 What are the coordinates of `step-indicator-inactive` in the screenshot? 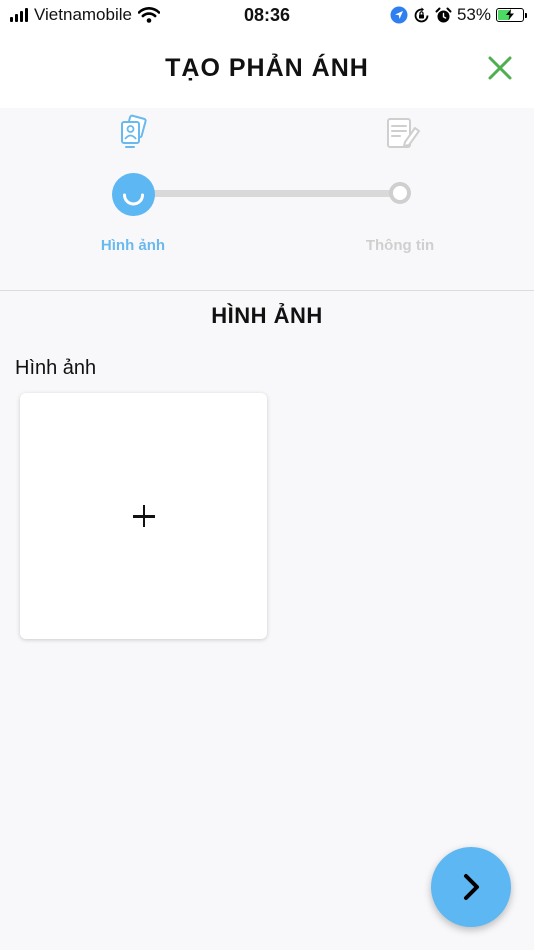 It's located at (400, 193).